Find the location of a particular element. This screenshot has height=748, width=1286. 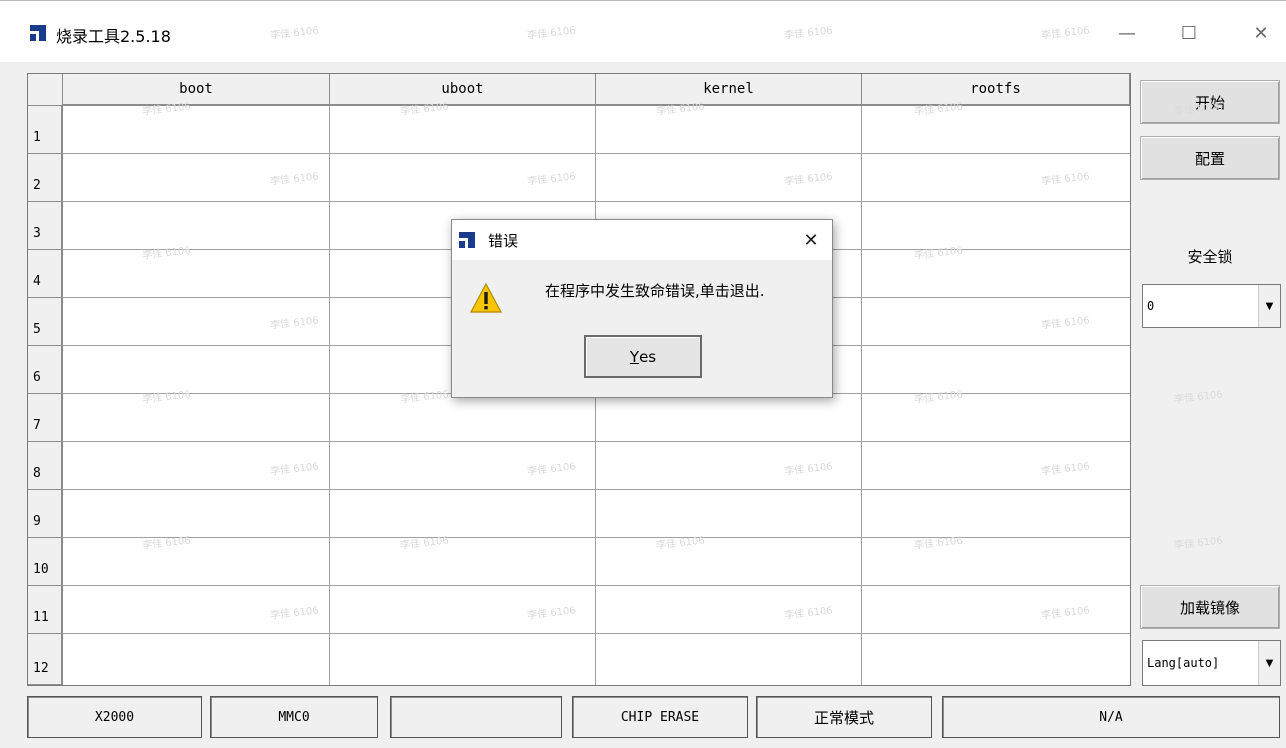

minimize-button: — is located at coordinates (1127, 33).